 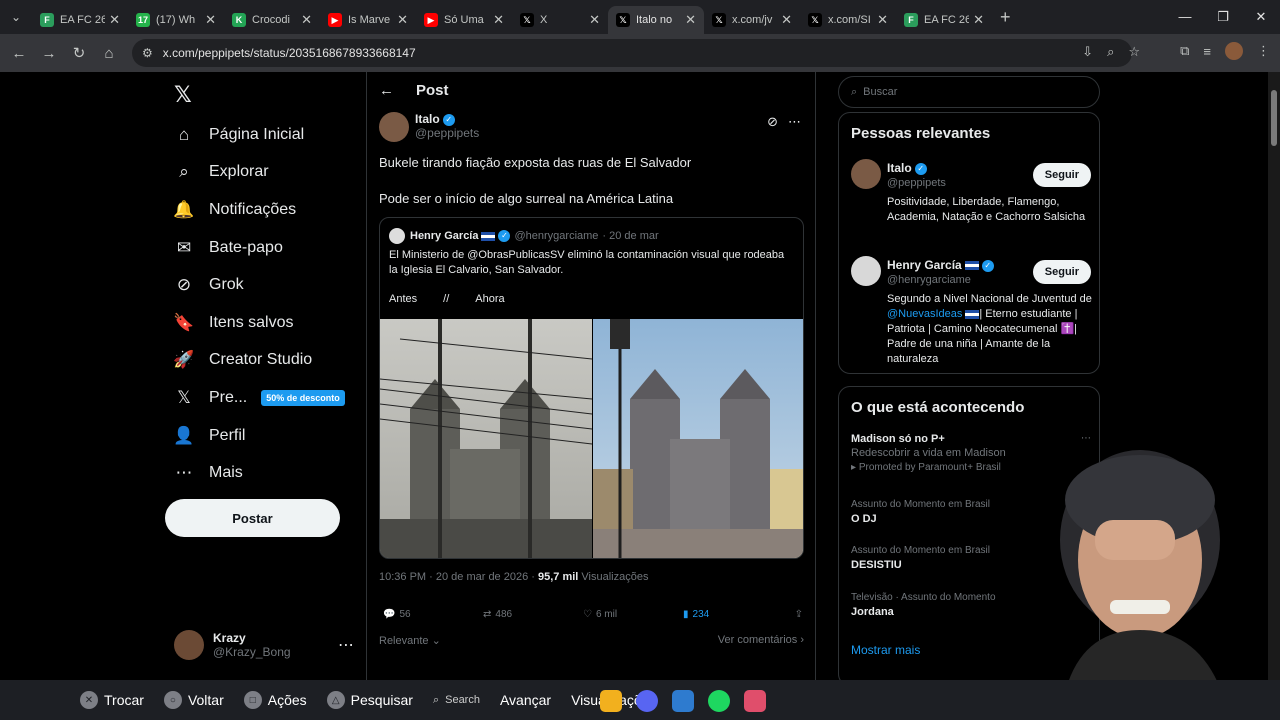 I want to click on acoes-hint: □ Ações, so click(x=275, y=700).